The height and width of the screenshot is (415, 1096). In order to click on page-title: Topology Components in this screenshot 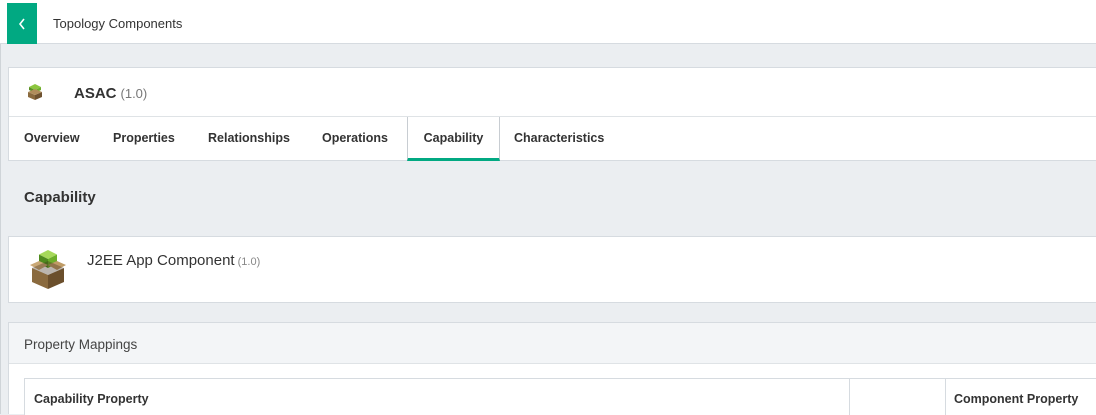, I will do `click(118, 23)`.